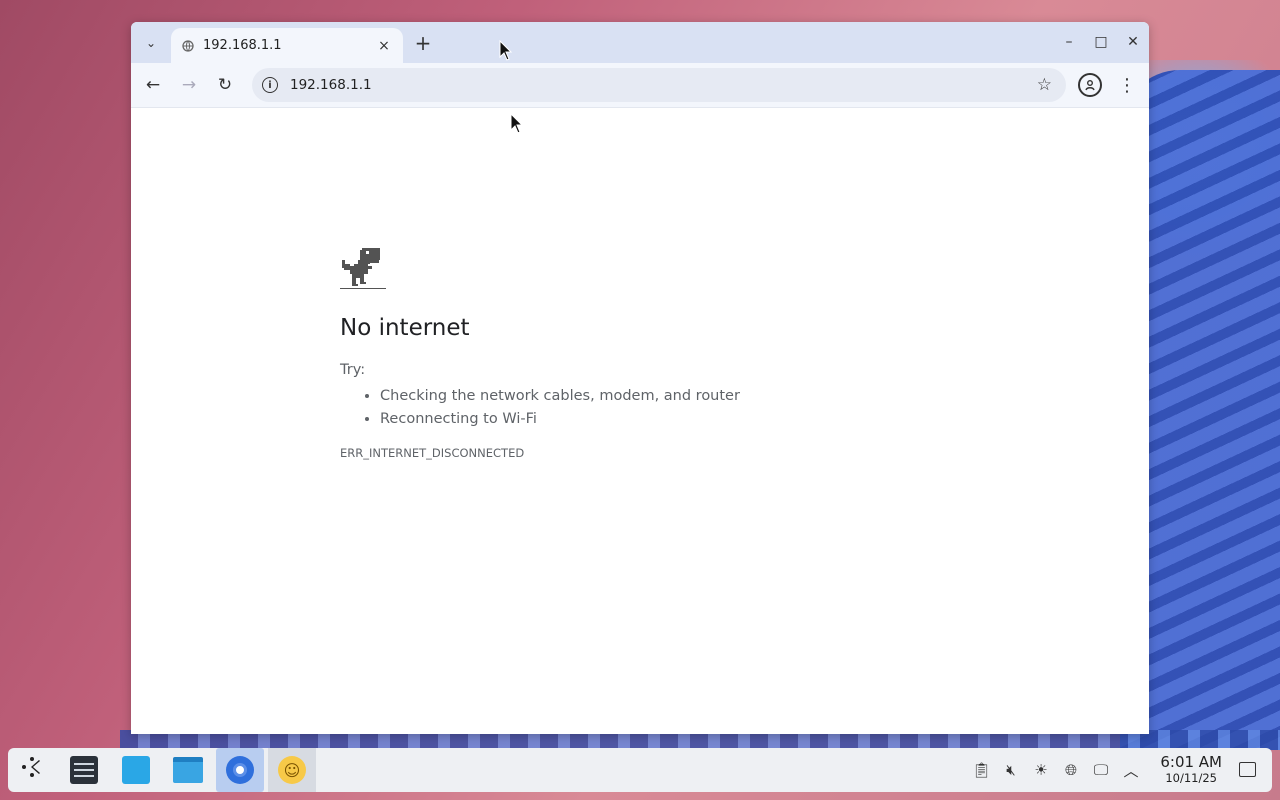 Image resolution: width=1280 pixels, height=800 pixels. Describe the element at coordinates (1011, 770) in the screenshot. I see `volume-muted-icon: 🔇︎` at that location.